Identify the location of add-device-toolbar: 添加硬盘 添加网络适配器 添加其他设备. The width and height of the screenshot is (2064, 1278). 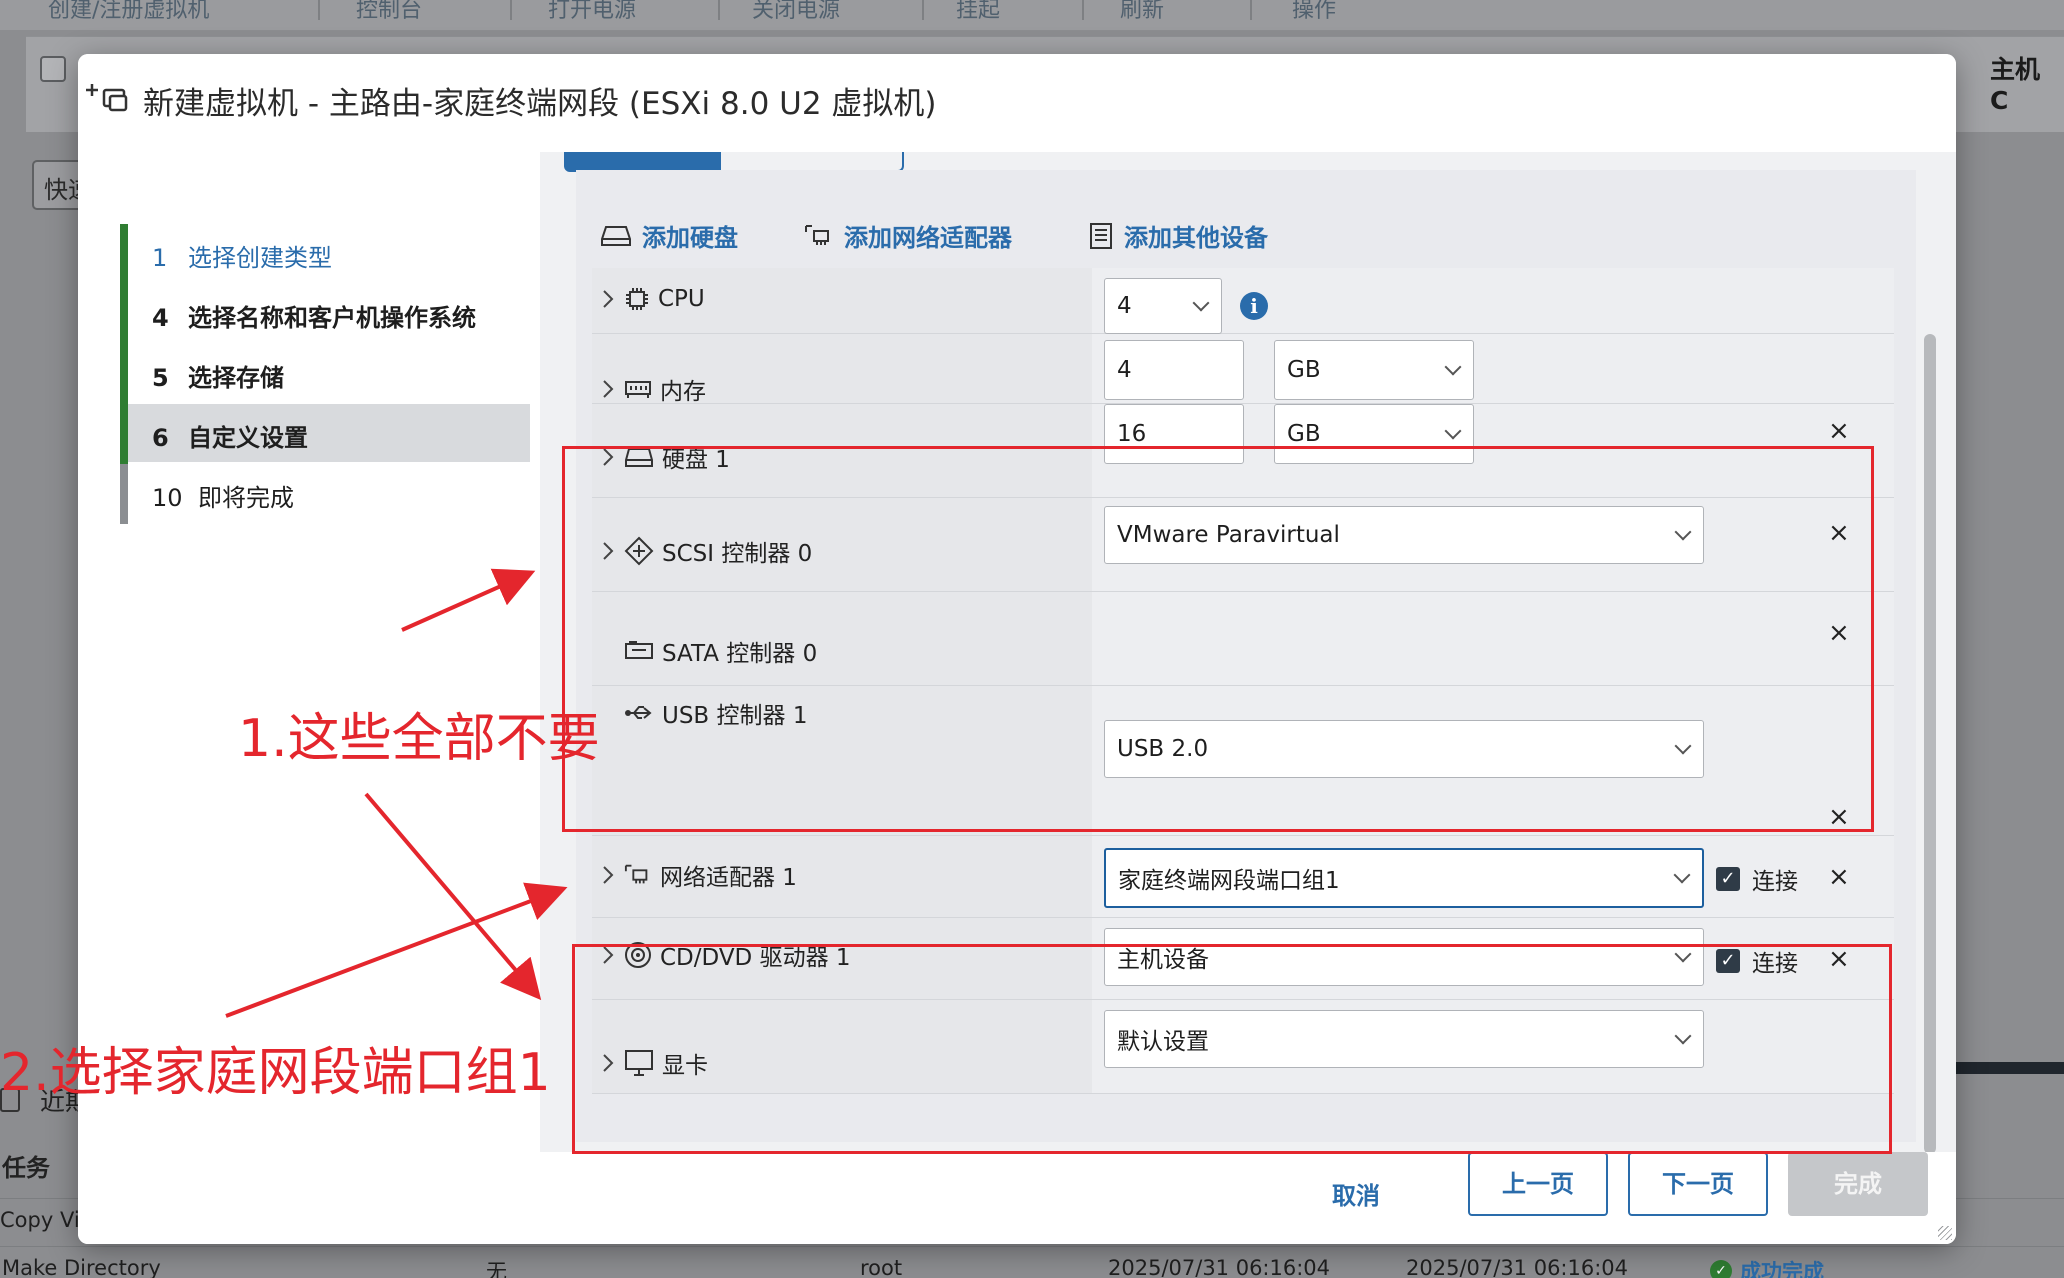
(1246, 235).